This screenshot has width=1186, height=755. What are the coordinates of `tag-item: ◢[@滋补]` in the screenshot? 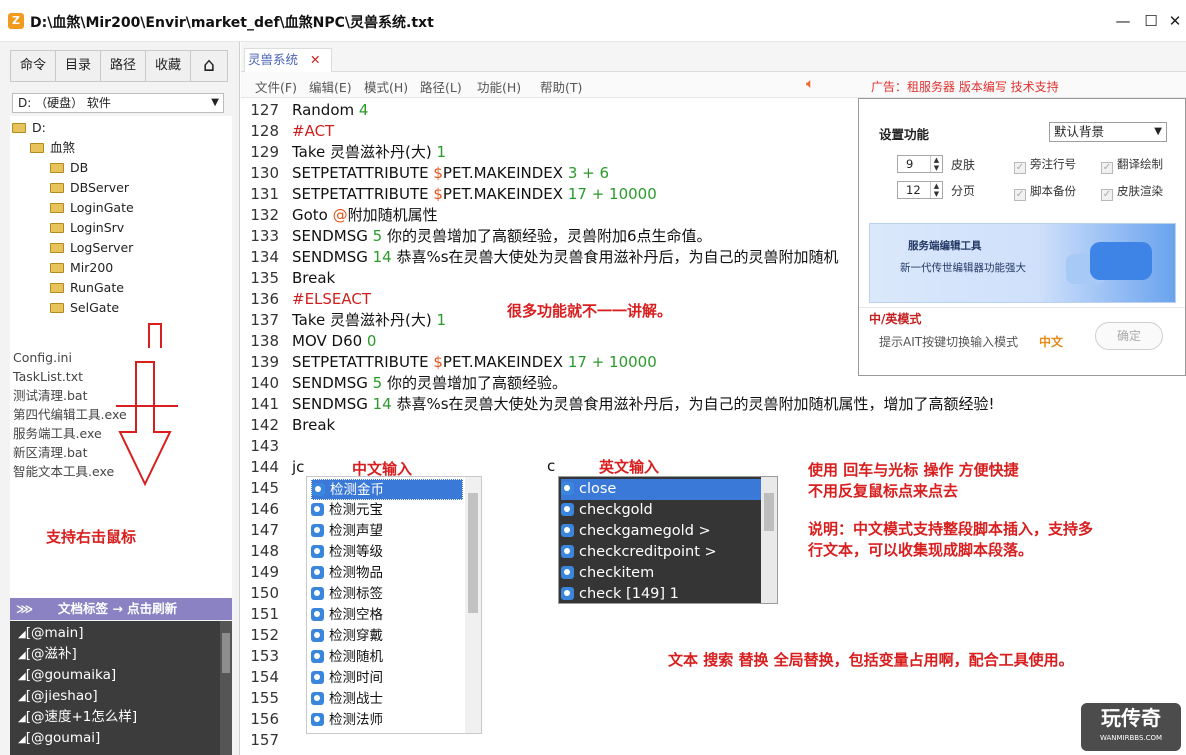 It's located at (47, 654).